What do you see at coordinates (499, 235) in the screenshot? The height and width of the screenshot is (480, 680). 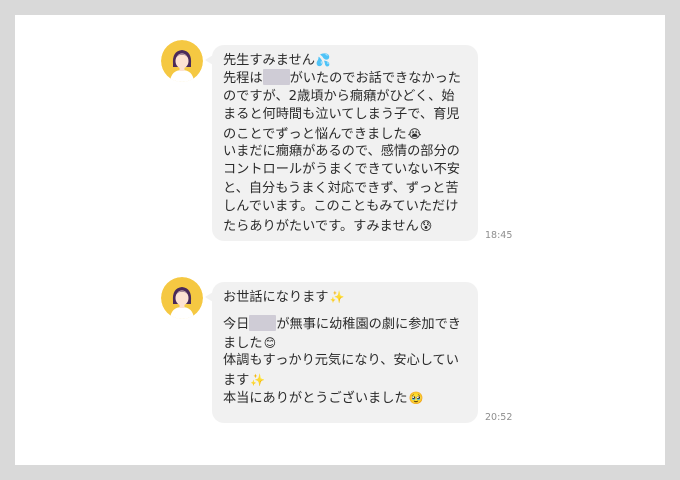 I see `message-timestamp: 18:45` at bounding box center [499, 235].